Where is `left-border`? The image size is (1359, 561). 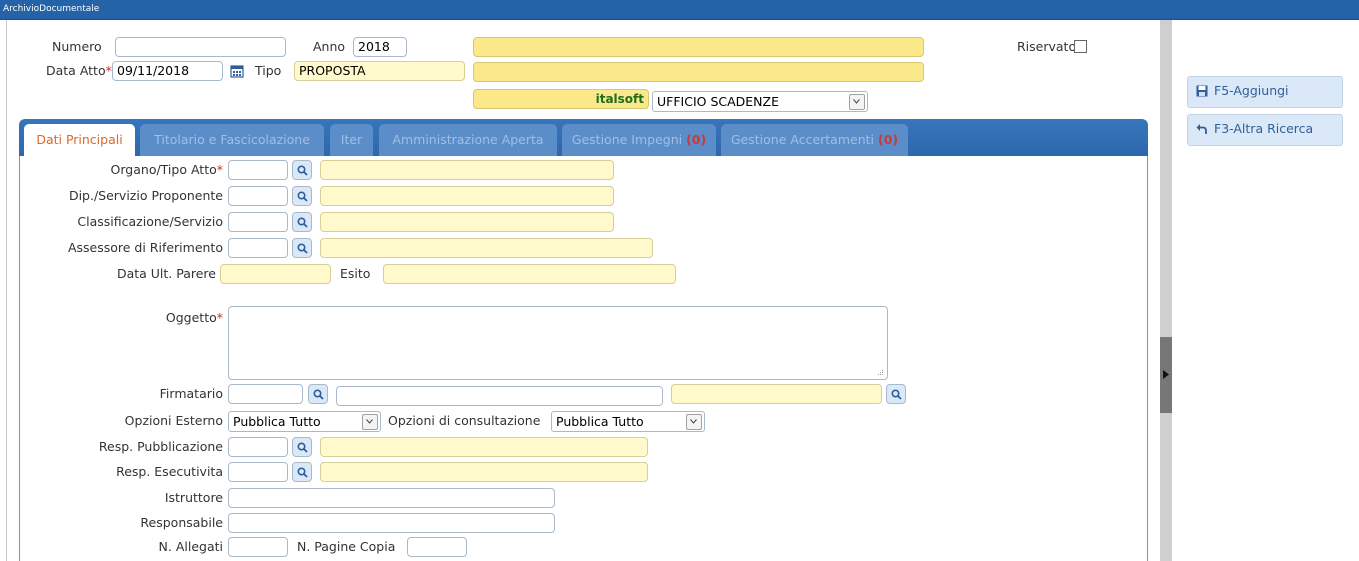 left-border is located at coordinates (6, 290).